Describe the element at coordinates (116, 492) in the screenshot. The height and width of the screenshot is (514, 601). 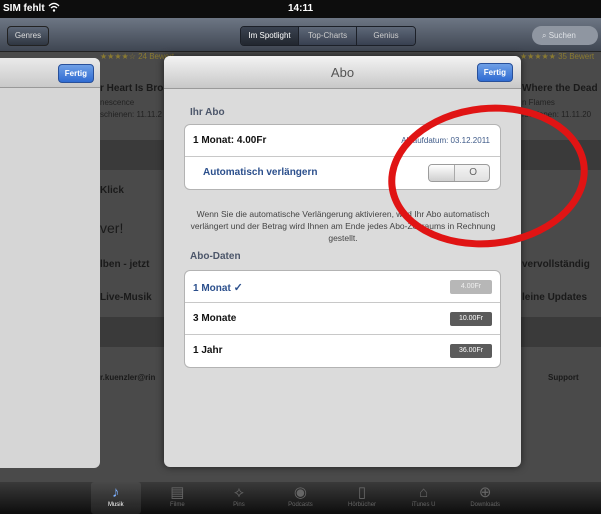
I see `music-note-icon: ♪` at that location.